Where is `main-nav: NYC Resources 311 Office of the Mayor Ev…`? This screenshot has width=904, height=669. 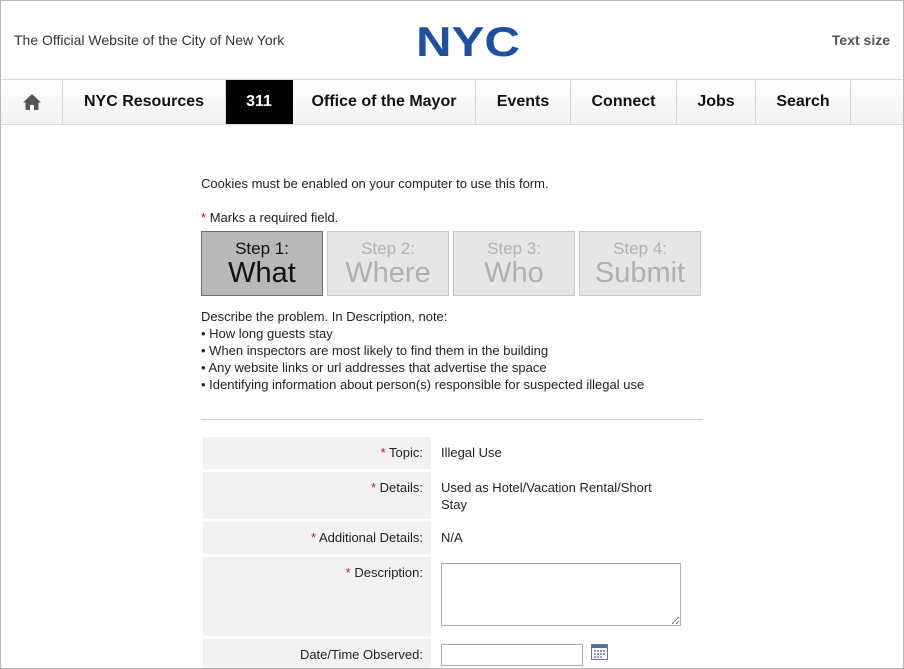 main-nav: NYC Resources 311 Office of the Mayor Ev… is located at coordinates (452, 102).